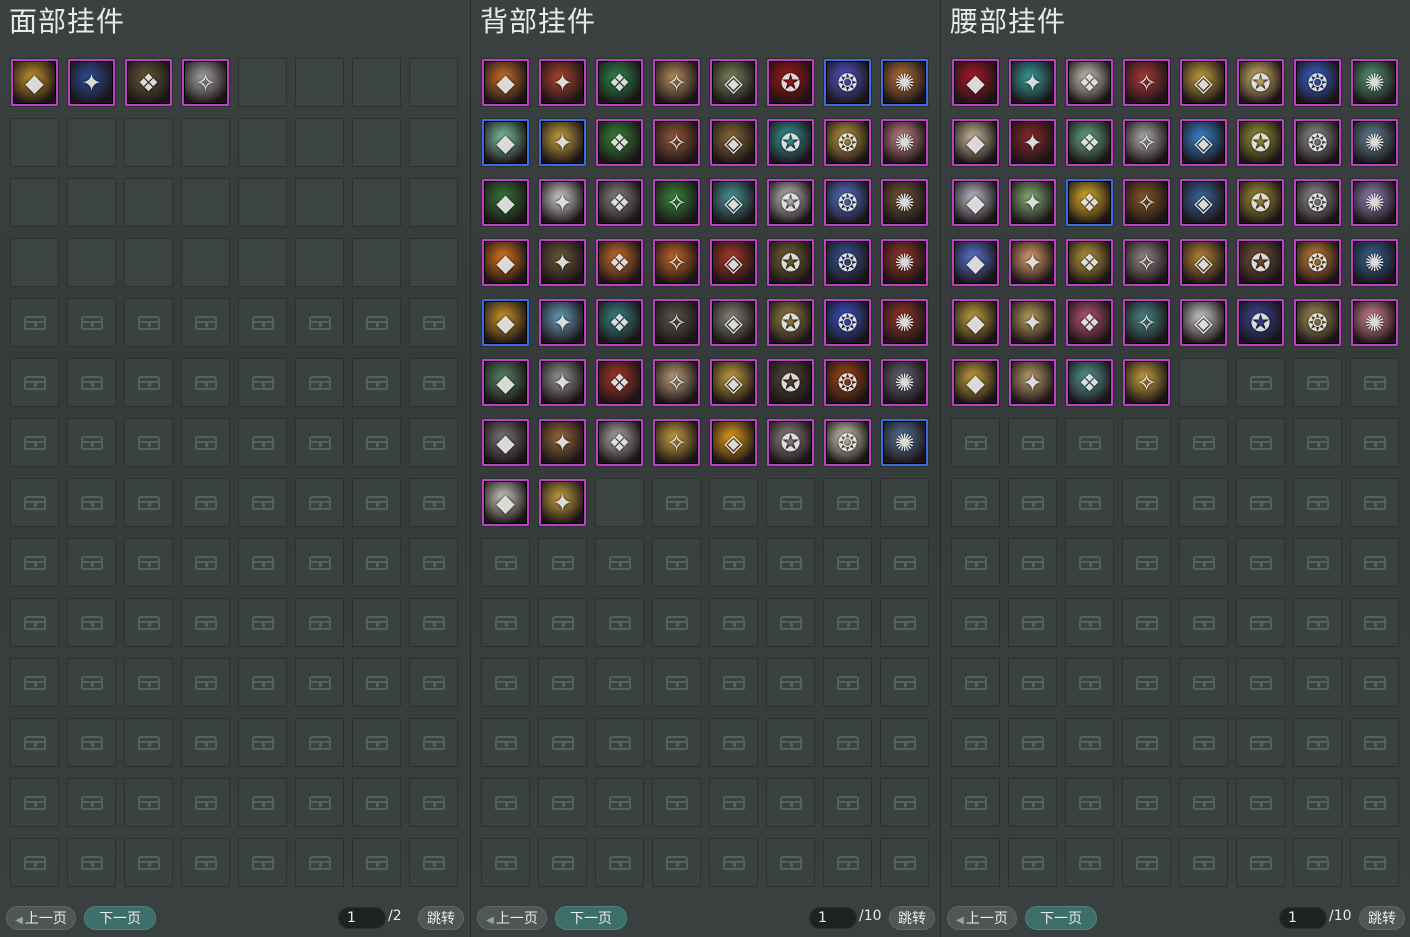 The width and height of the screenshot is (1410, 937). I want to click on gold-ingot-icon: ❖, so click(1089, 202).